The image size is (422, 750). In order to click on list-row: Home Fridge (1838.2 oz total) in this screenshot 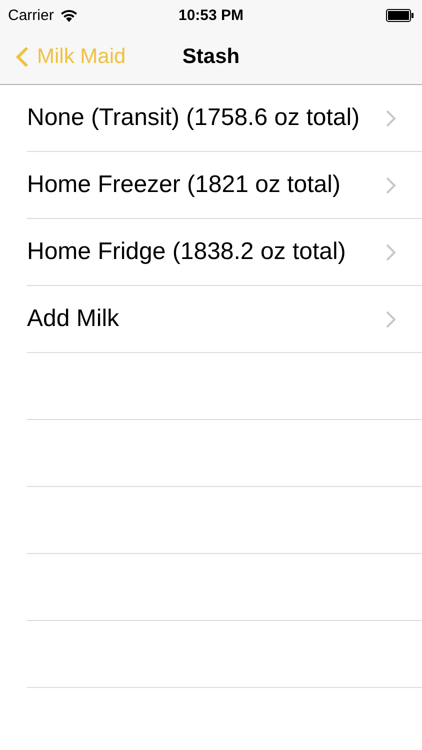, I will do `click(224, 252)`.